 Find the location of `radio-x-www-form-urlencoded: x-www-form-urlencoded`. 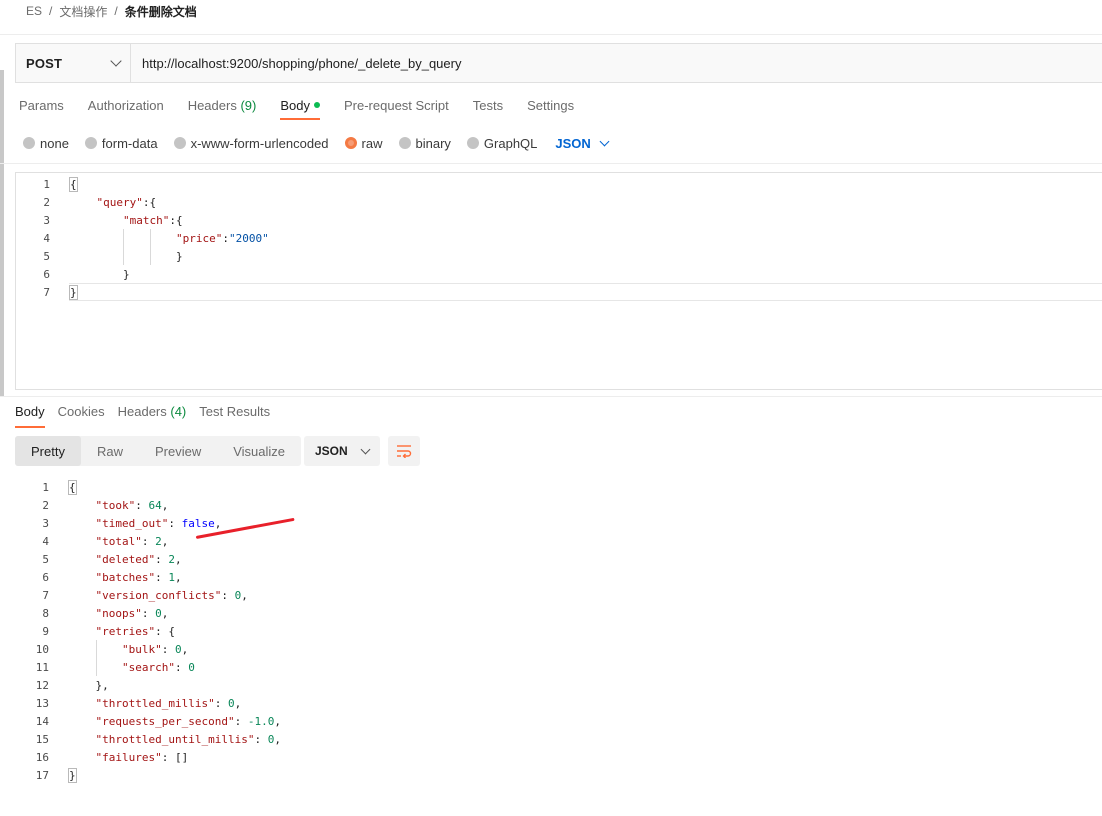

radio-x-www-form-urlencoded: x-www-form-urlencoded is located at coordinates (251, 143).